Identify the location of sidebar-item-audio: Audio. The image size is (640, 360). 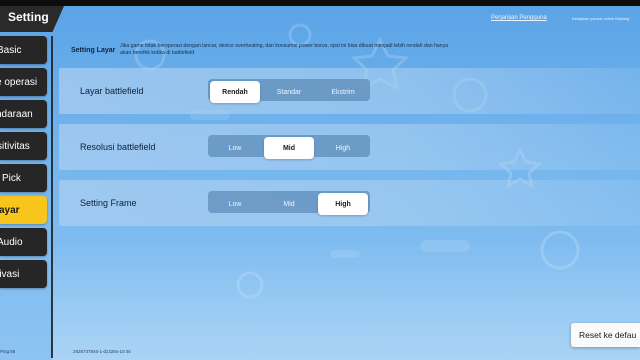
(23, 242).